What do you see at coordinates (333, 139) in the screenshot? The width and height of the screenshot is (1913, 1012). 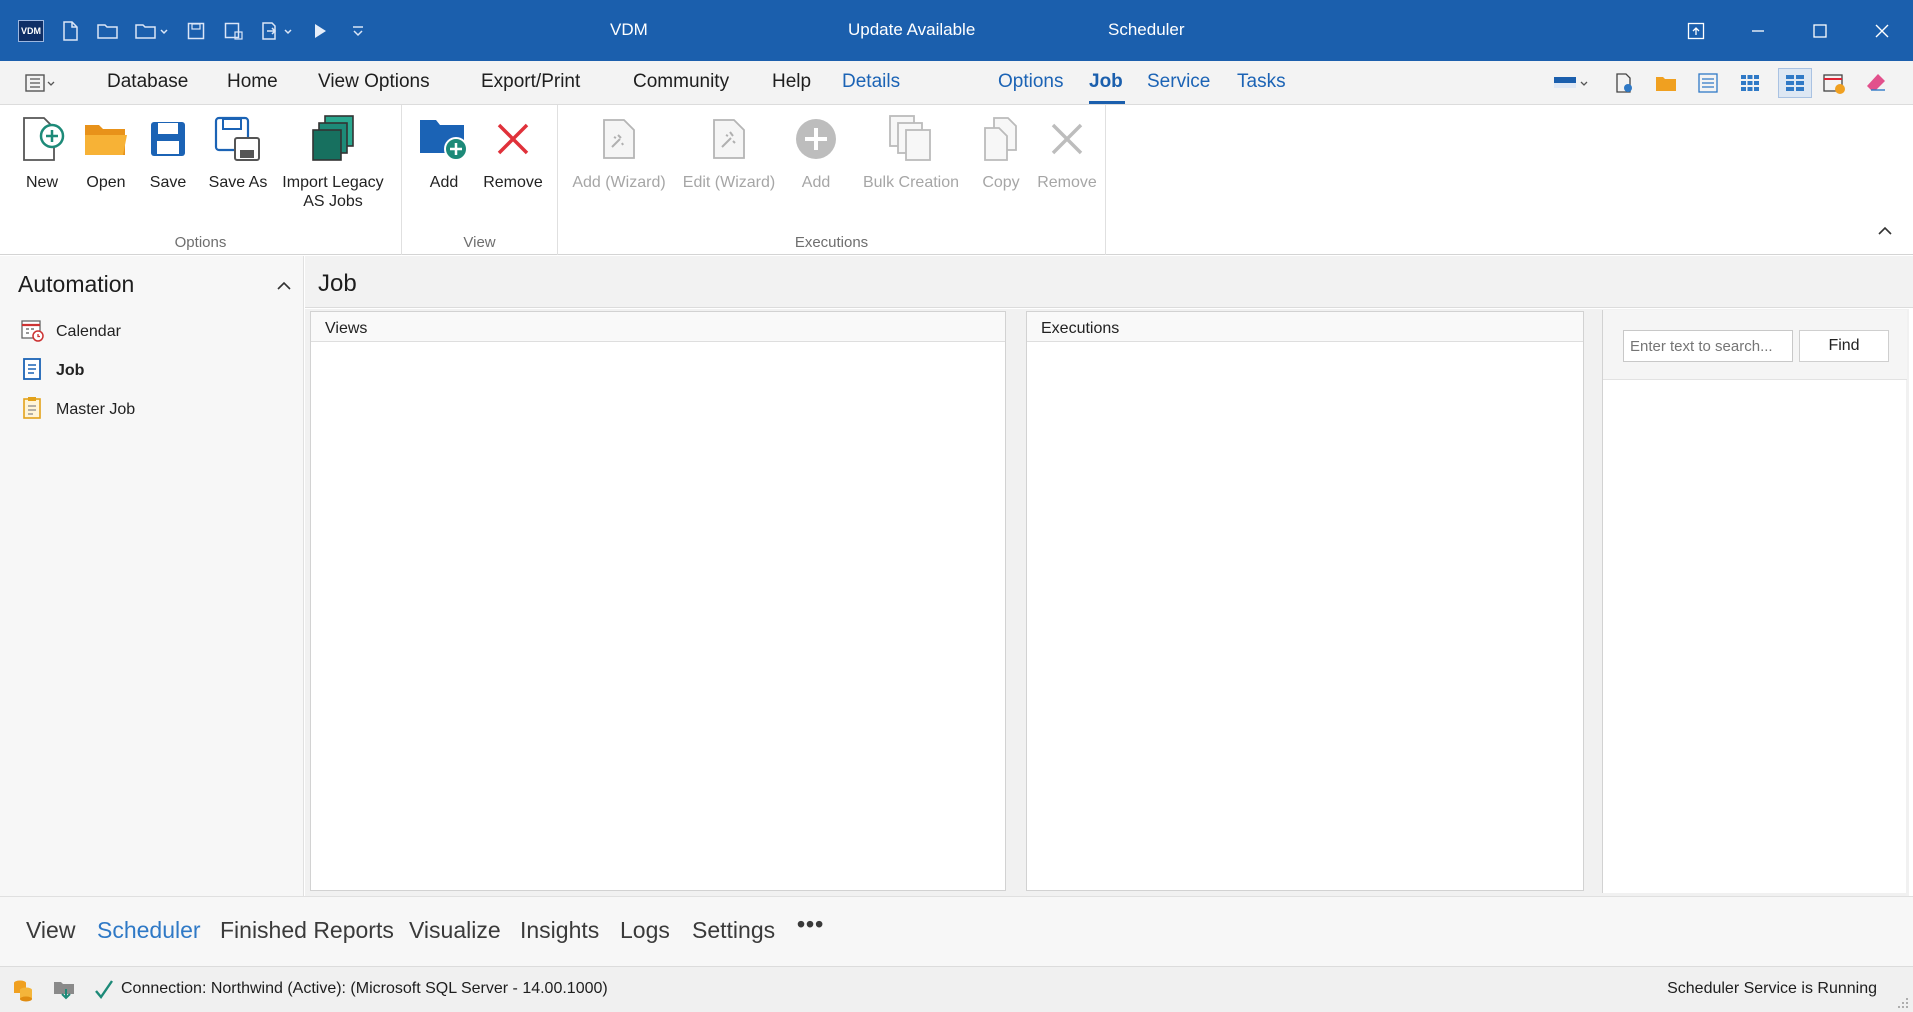 I see `import-legacy-jobs-icon` at bounding box center [333, 139].